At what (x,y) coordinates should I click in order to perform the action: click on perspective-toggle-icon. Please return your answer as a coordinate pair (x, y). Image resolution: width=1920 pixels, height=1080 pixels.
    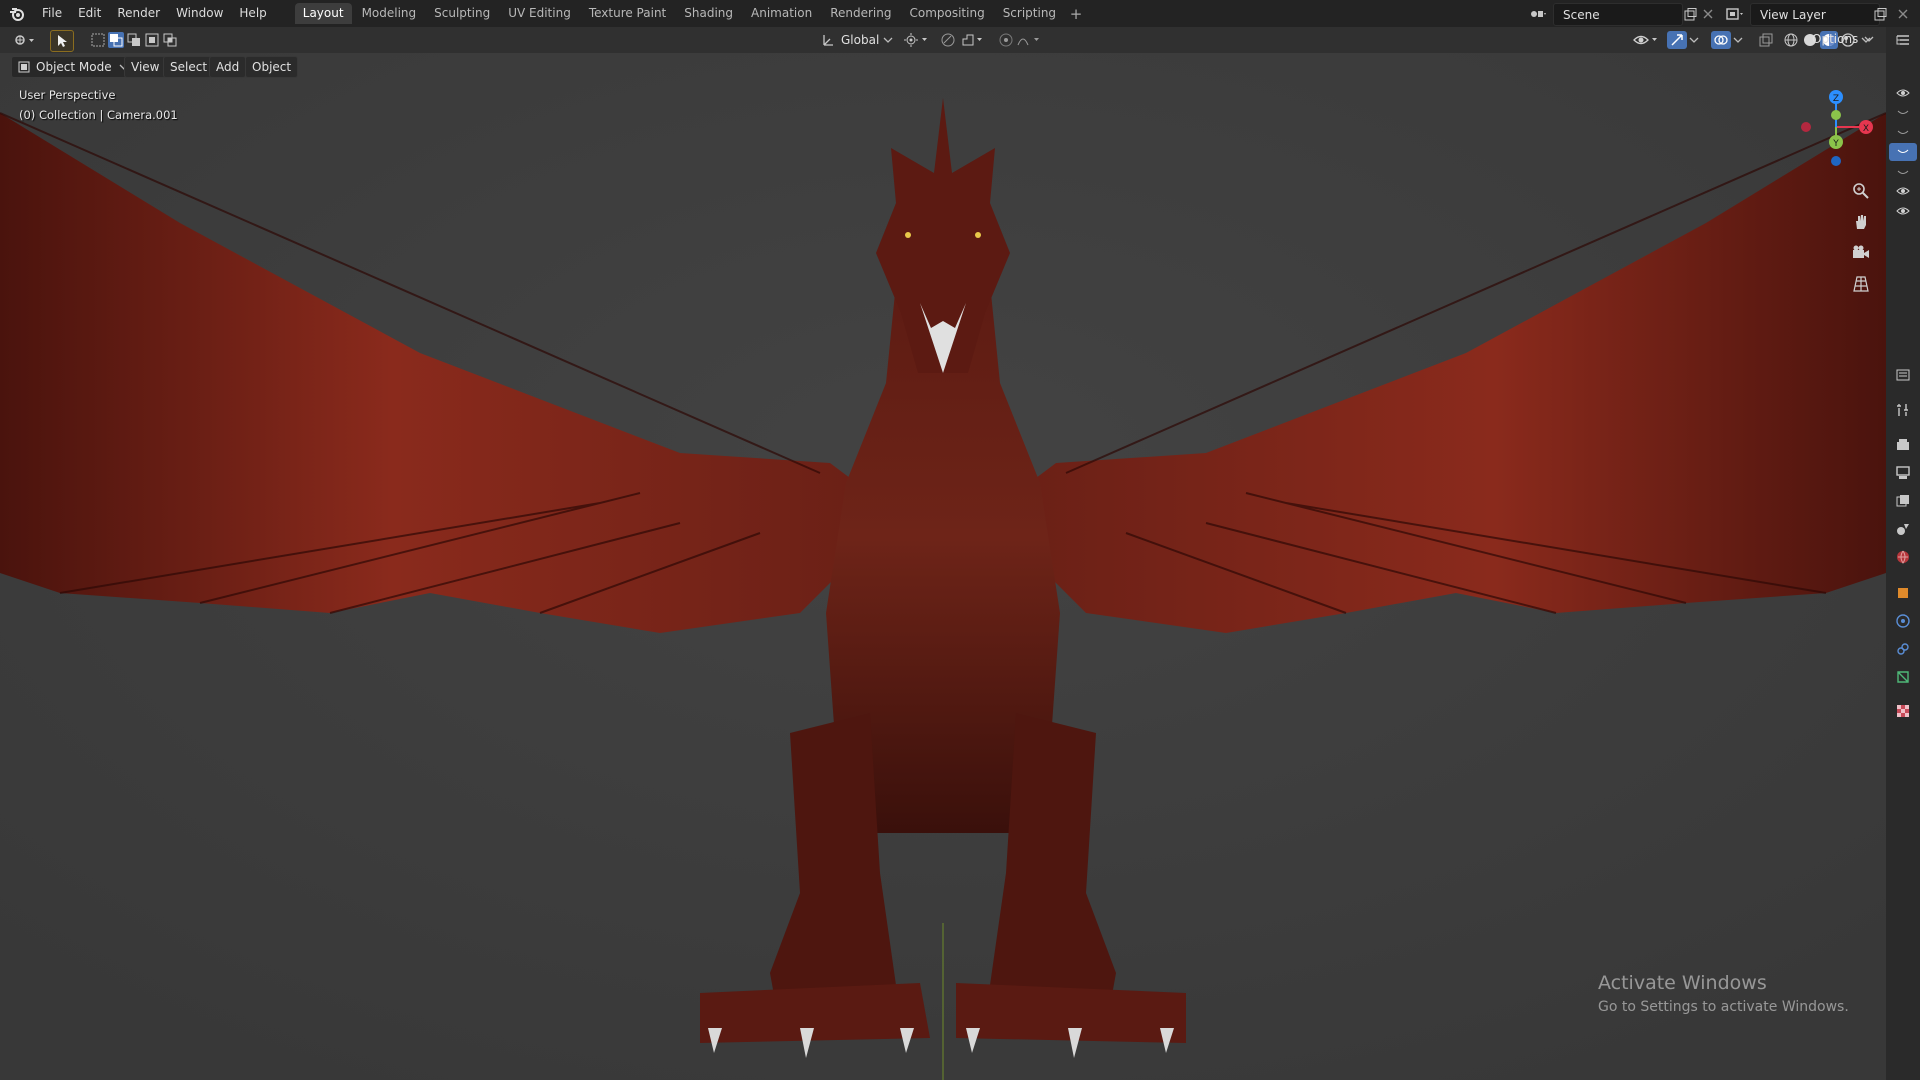
    Looking at the image, I should click on (1861, 284).